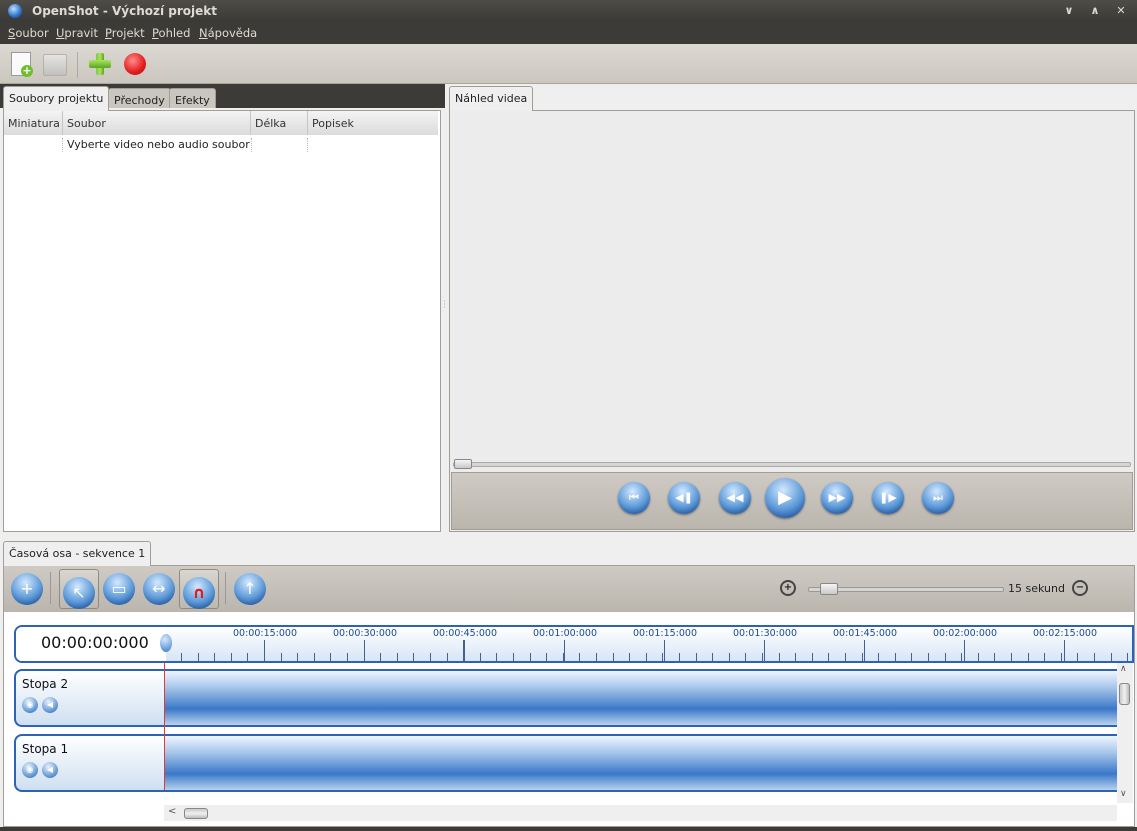  What do you see at coordinates (565, 633) in the screenshot?
I see `ruler-label: 00:01:00:000` at bounding box center [565, 633].